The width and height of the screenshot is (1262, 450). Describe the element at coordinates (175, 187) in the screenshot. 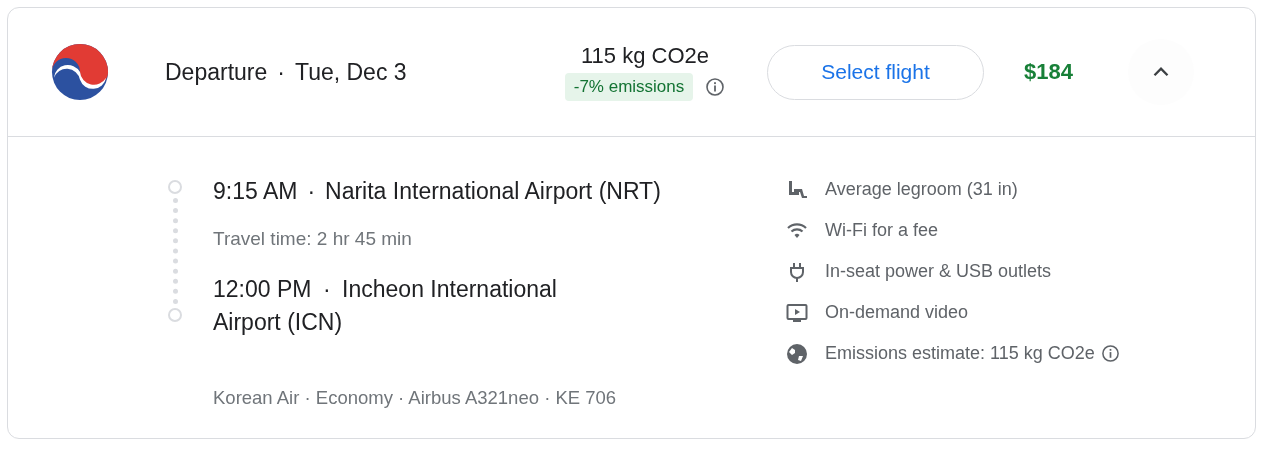

I see `departure-marker` at that location.